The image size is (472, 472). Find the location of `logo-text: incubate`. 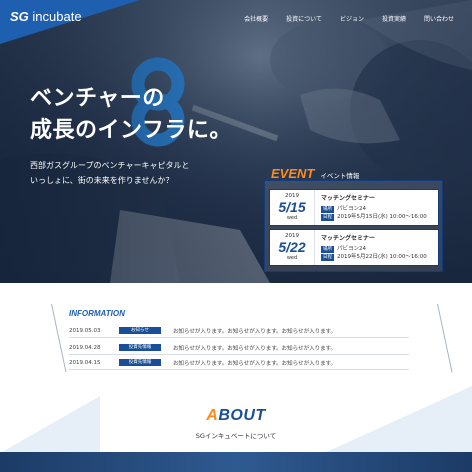

logo-text: incubate is located at coordinates (55, 16).